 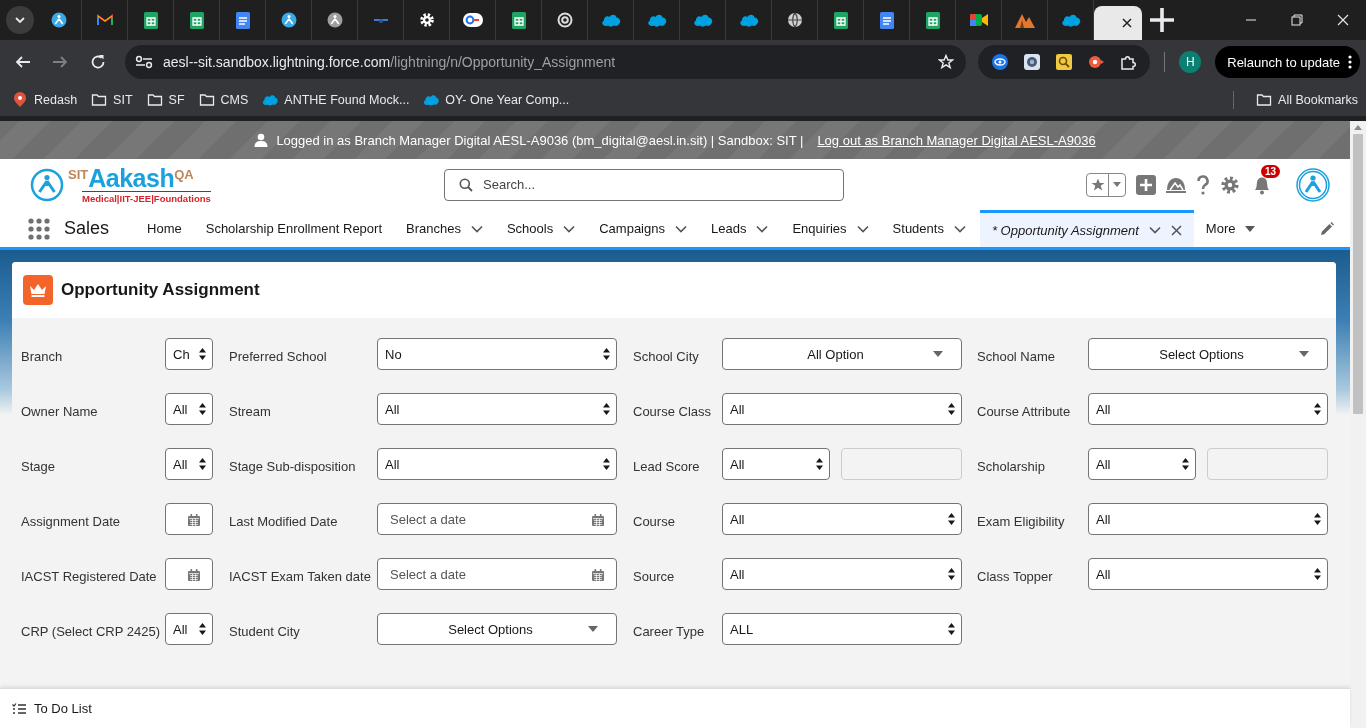 What do you see at coordinates (739, 228) in the screenshot?
I see `nav-tab: Leads` at bounding box center [739, 228].